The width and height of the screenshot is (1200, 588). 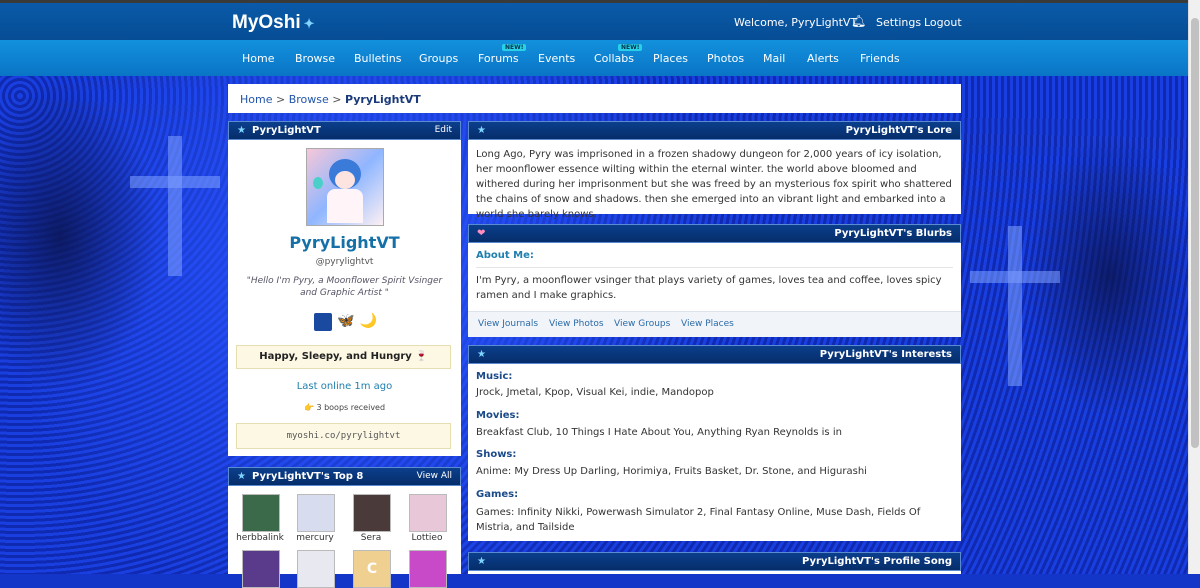 What do you see at coordinates (481, 233) in the screenshot?
I see `heart-icon: ❤` at bounding box center [481, 233].